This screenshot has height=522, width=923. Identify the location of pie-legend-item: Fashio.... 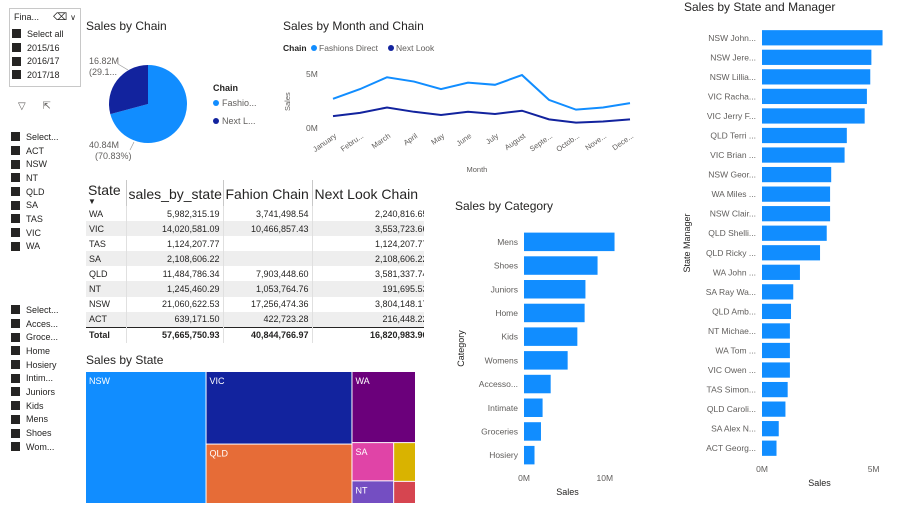
(239, 103).